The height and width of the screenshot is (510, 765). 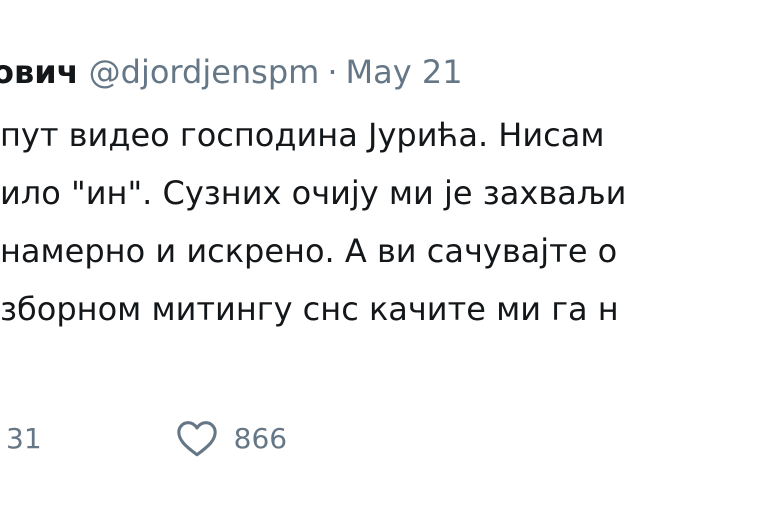 What do you see at coordinates (309, 251) in the screenshot?
I see `tweet-text-line-3: намерно и искрено. А ви сачувајте о` at bounding box center [309, 251].